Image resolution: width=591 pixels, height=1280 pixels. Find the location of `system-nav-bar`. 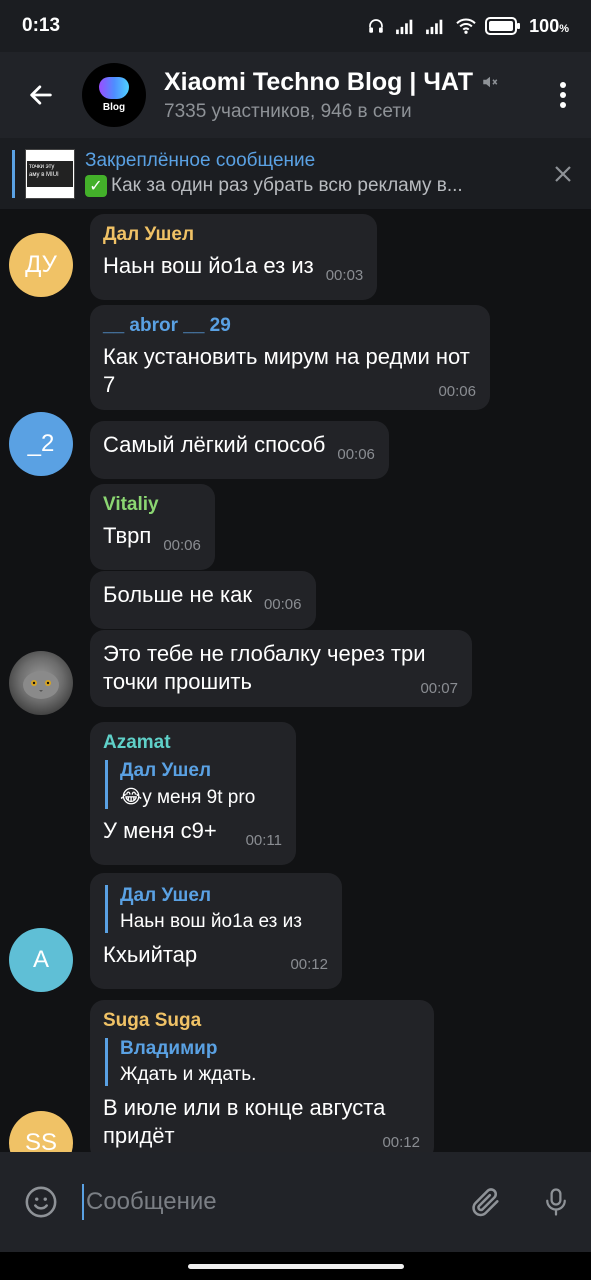

system-nav-bar is located at coordinates (295, 1266).